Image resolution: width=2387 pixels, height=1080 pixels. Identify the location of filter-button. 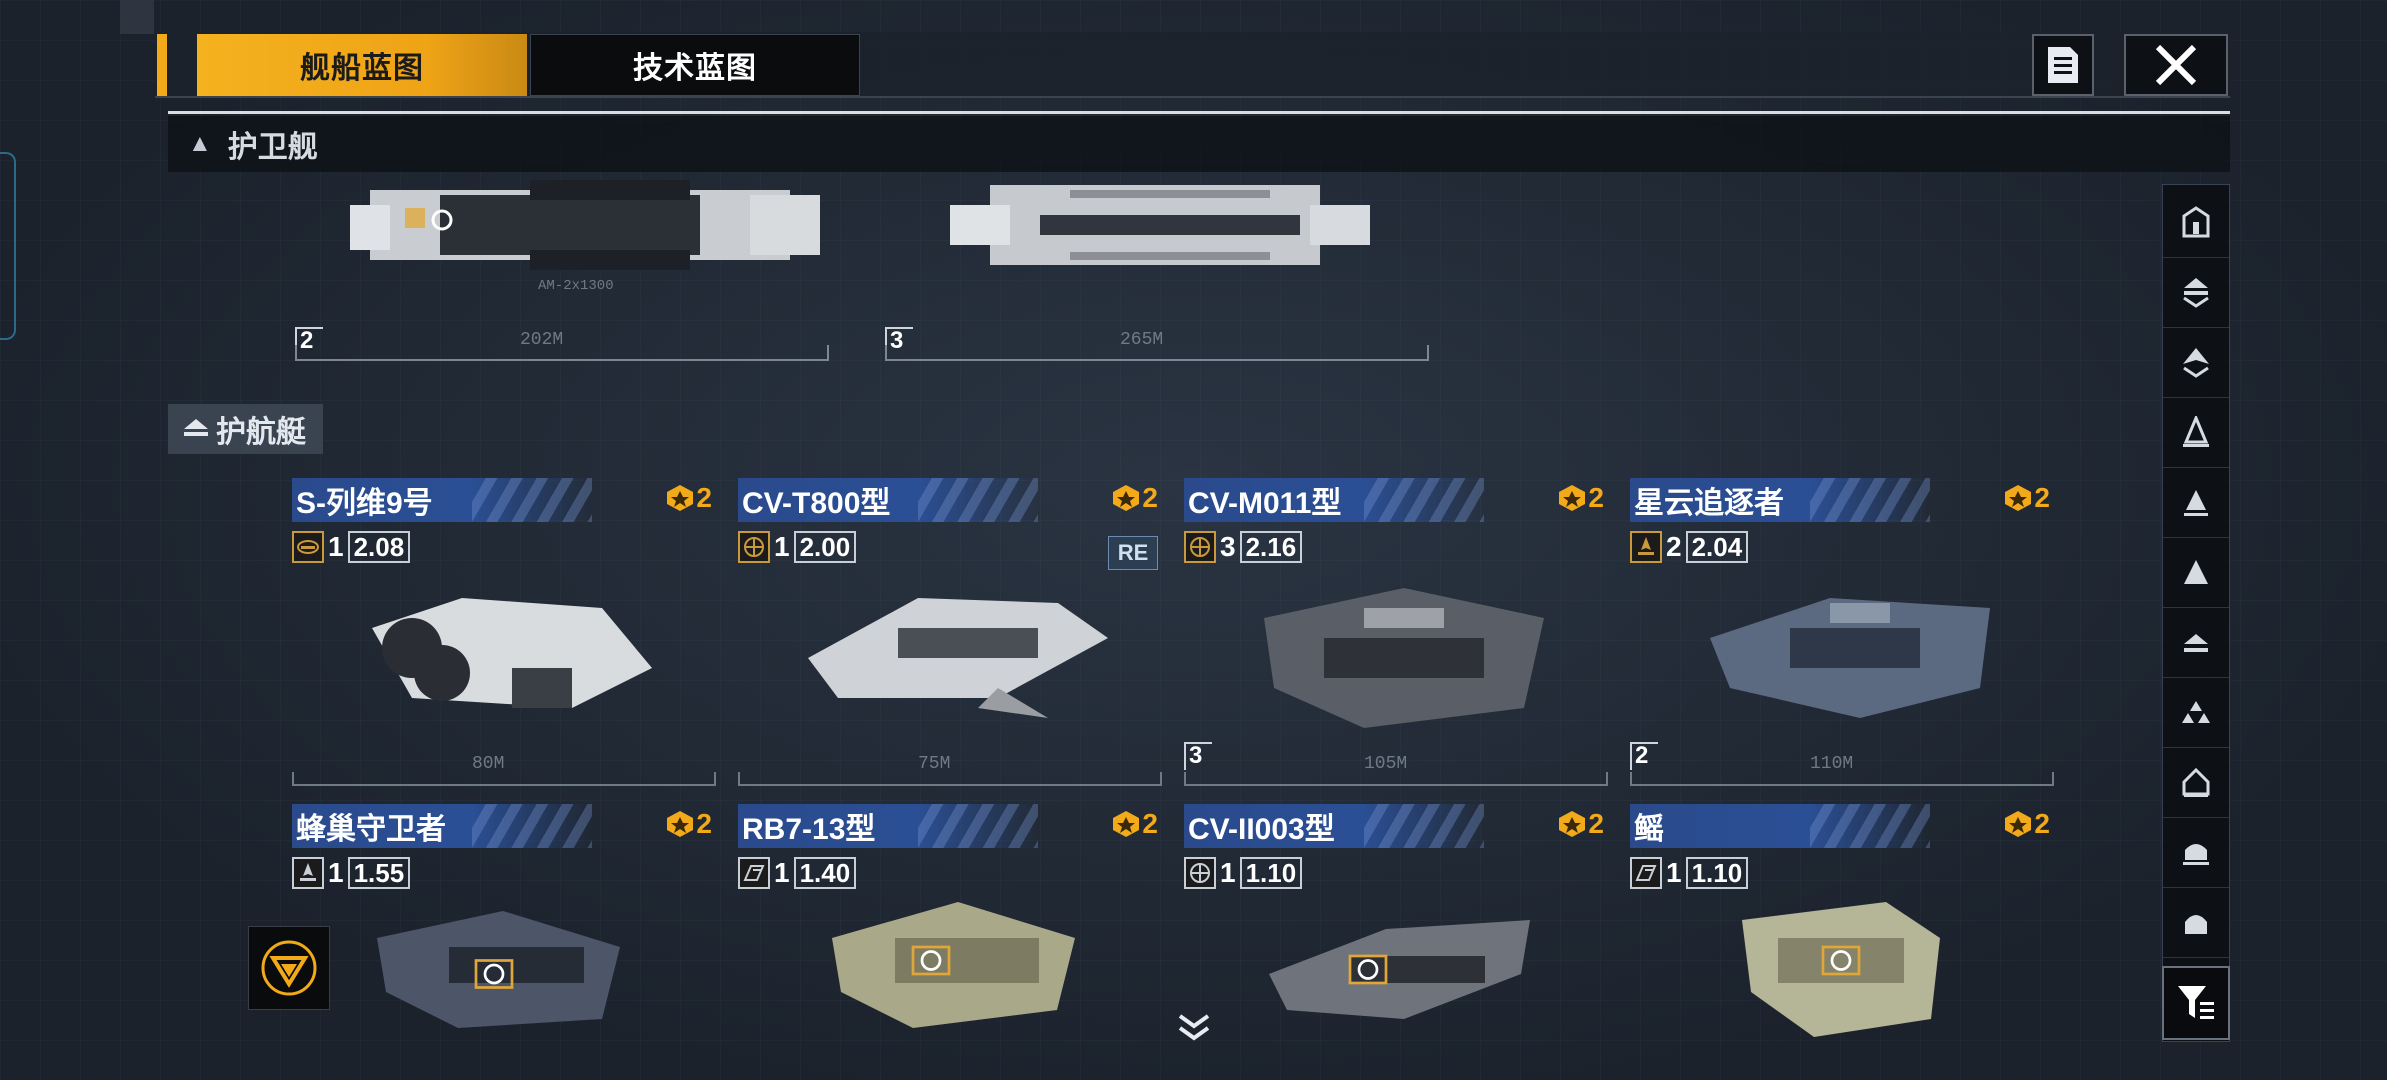
(2196, 1003).